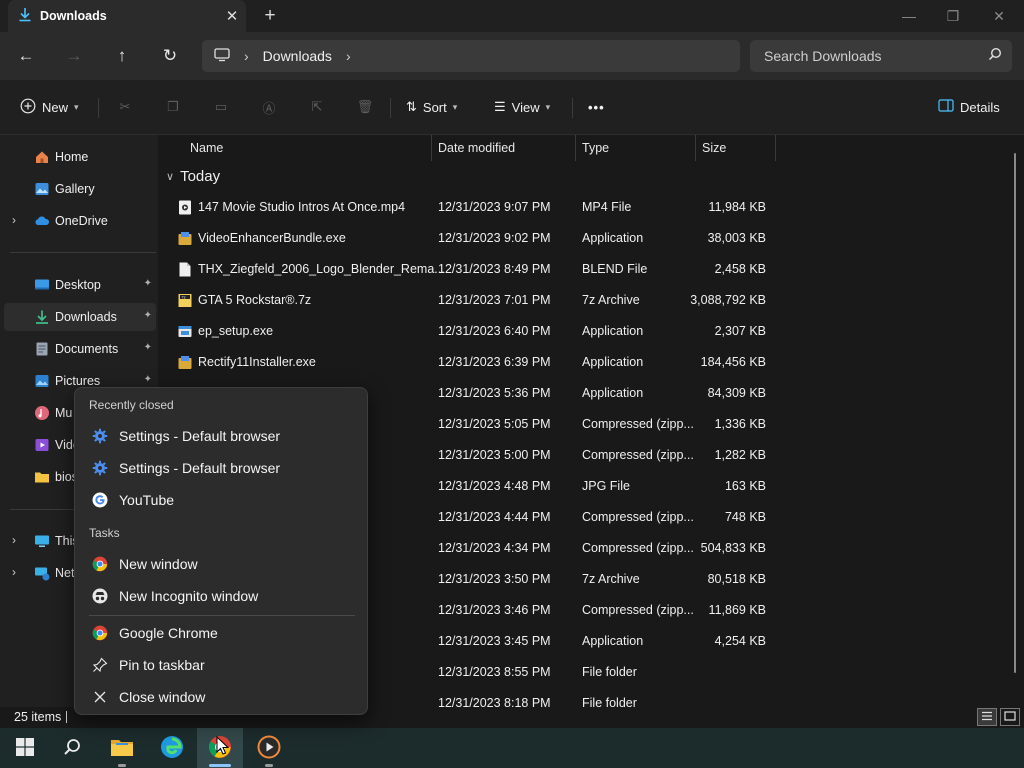 This screenshot has width=1024, height=768. Describe the element at coordinates (987, 717) in the screenshot. I see `details-view-button` at that location.